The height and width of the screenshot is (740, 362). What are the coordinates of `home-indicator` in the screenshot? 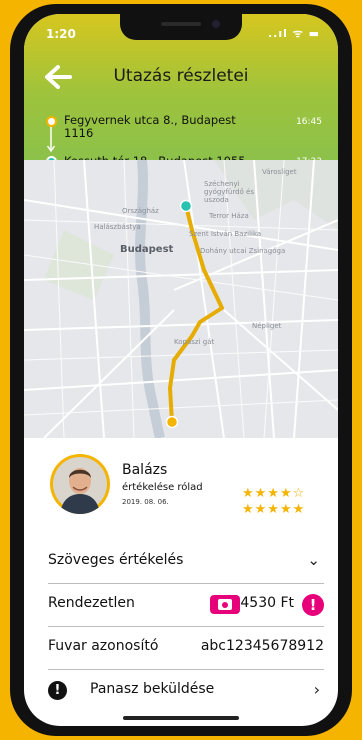 It's located at (181, 718).